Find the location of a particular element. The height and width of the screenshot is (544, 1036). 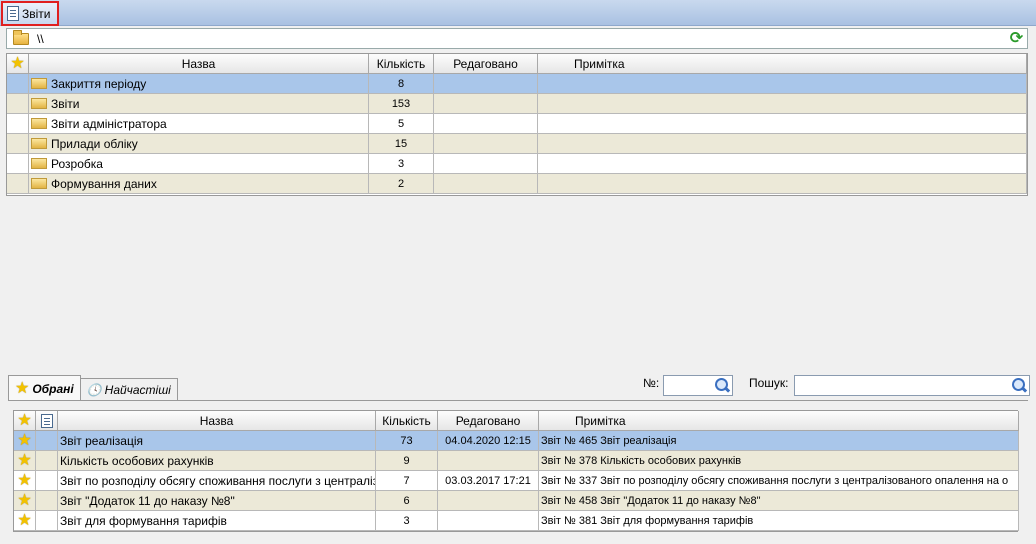

tab-favorites-label: Обрані is located at coordinates (53, 388).